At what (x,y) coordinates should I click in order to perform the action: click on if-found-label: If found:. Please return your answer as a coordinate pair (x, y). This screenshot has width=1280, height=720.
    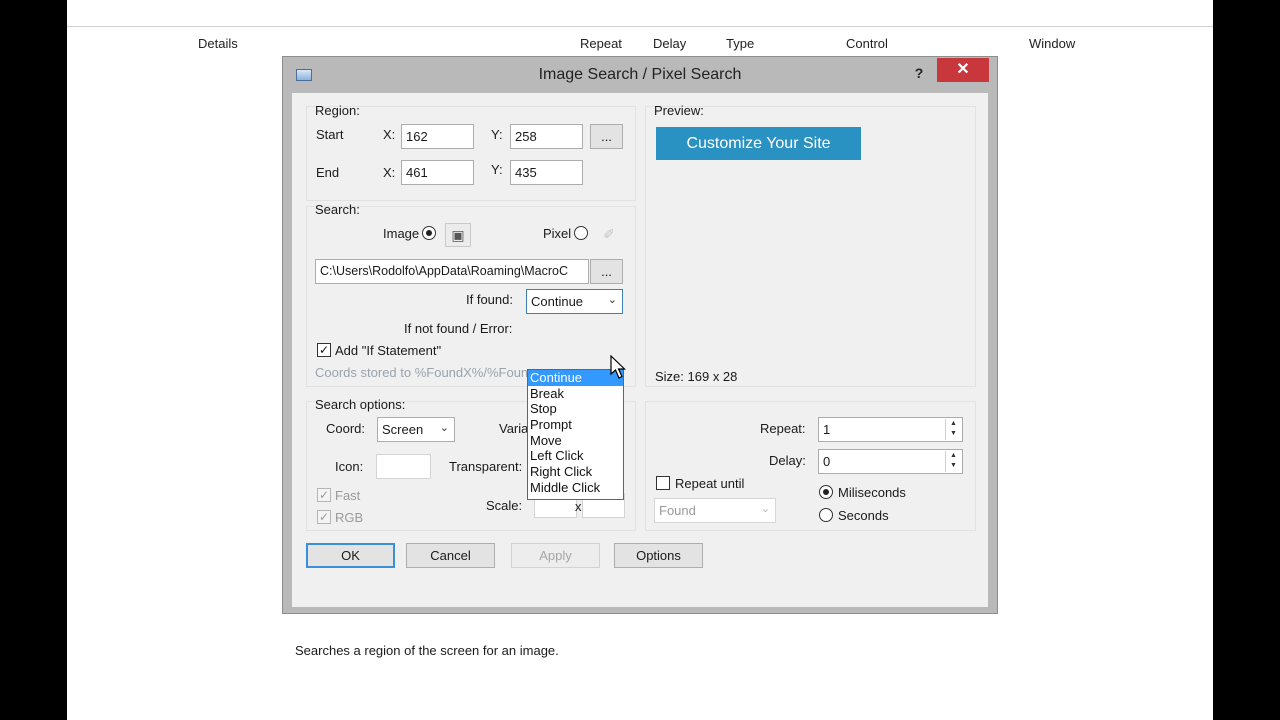
    Looking at the image, I should click on (489, 299).